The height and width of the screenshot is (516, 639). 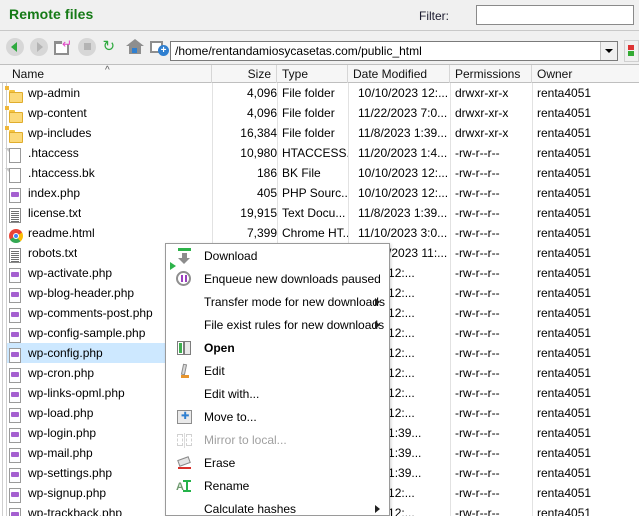 I want to click on add-folder-icon: +, so click(x=159, y=47).